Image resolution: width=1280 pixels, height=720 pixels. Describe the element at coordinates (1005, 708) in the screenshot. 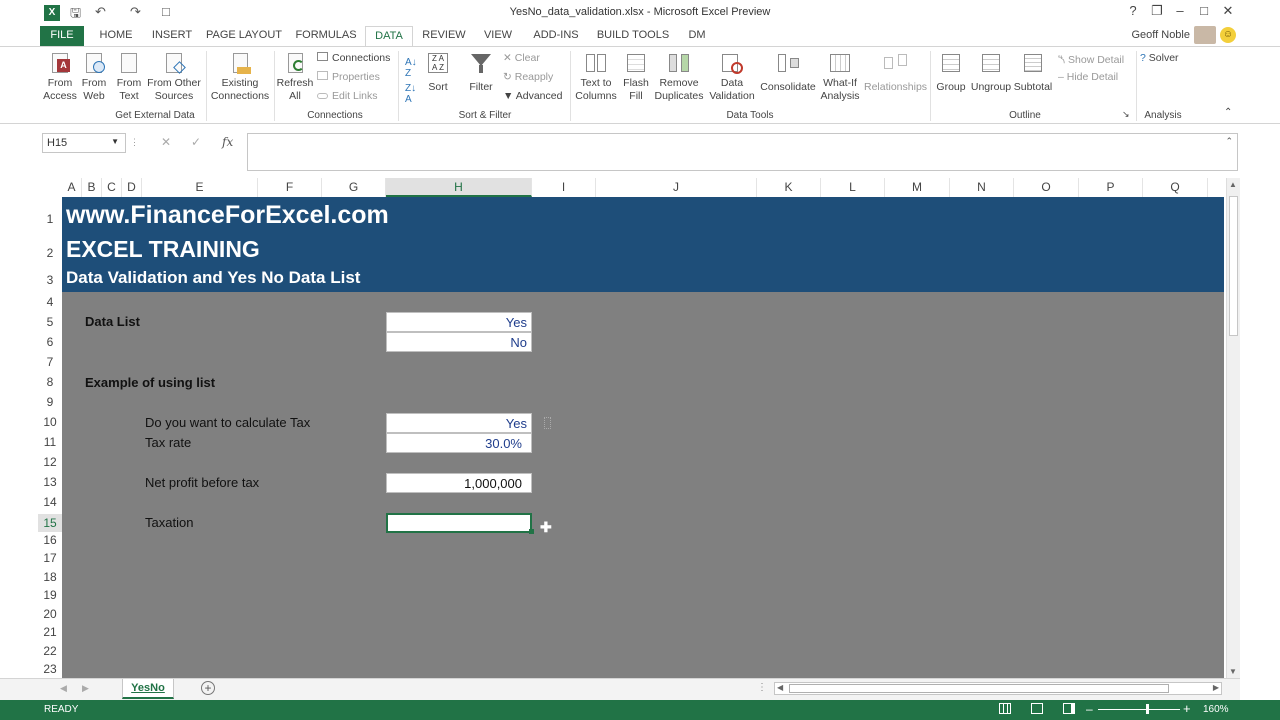

I see `normal-view-icon` at that location.